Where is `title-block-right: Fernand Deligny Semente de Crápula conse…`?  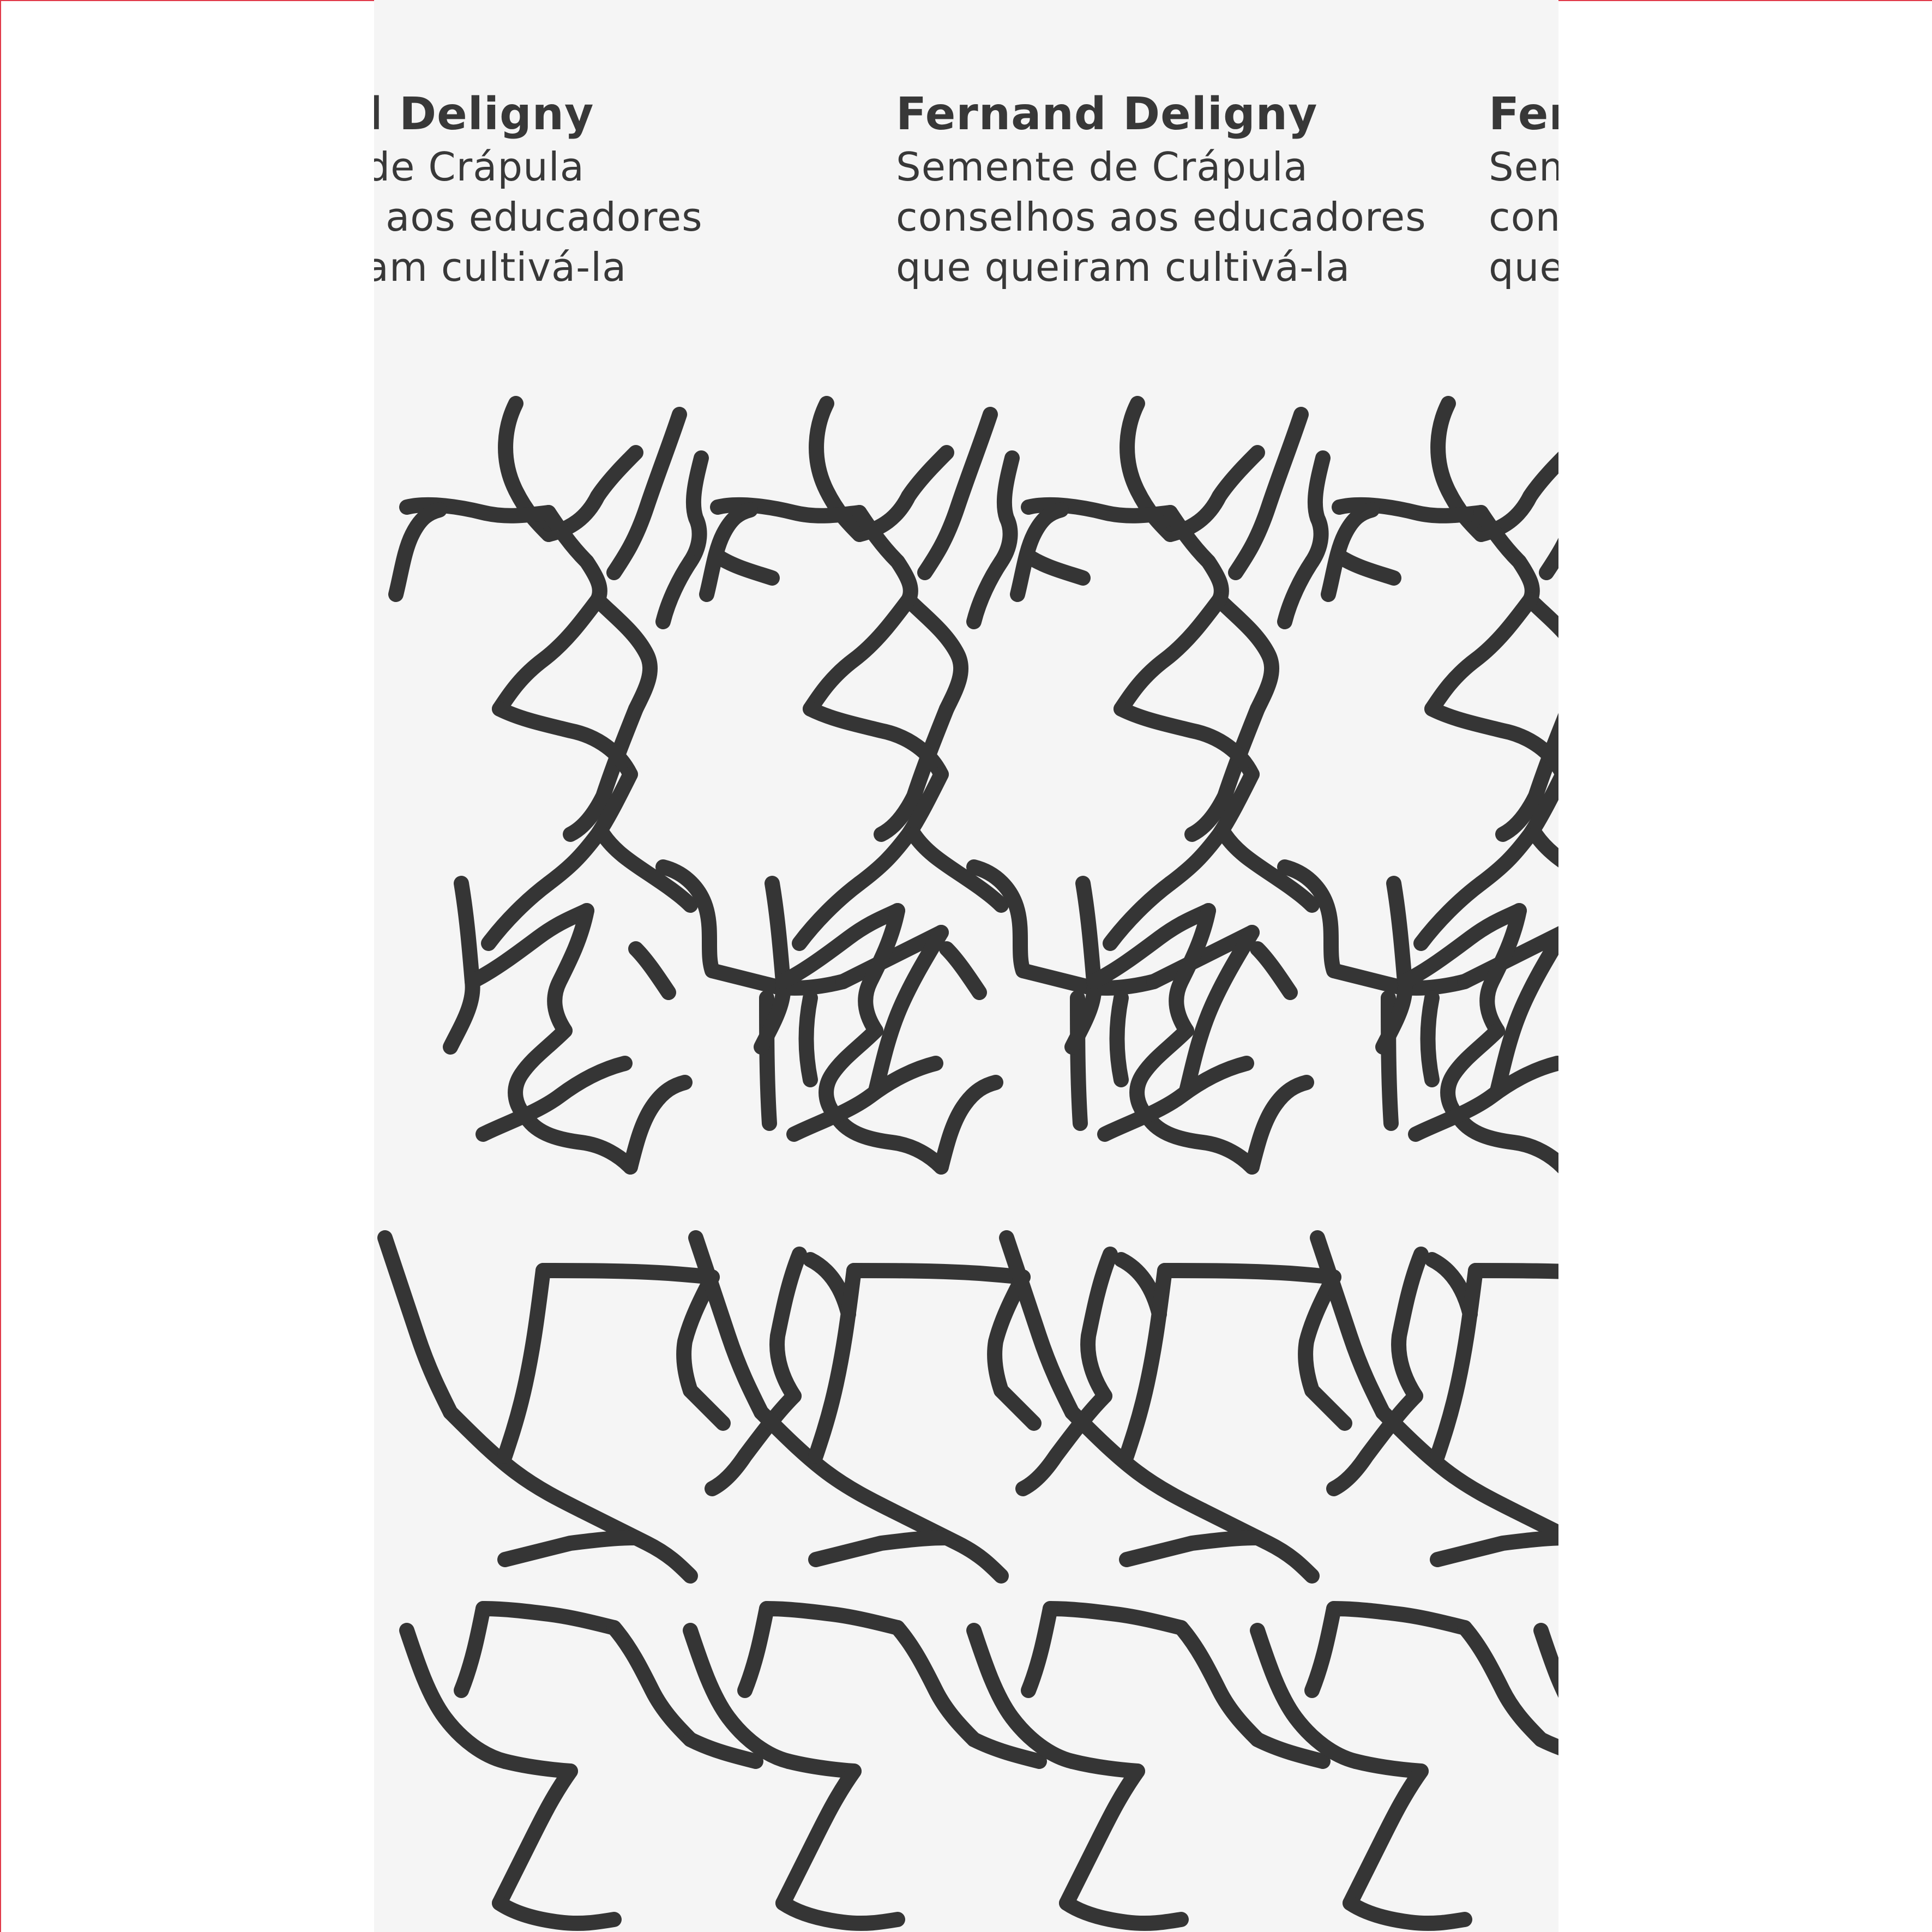
title-block-right: Fernand Deligny Semente de Crápula conse… is located at coordinates (1523, 189).